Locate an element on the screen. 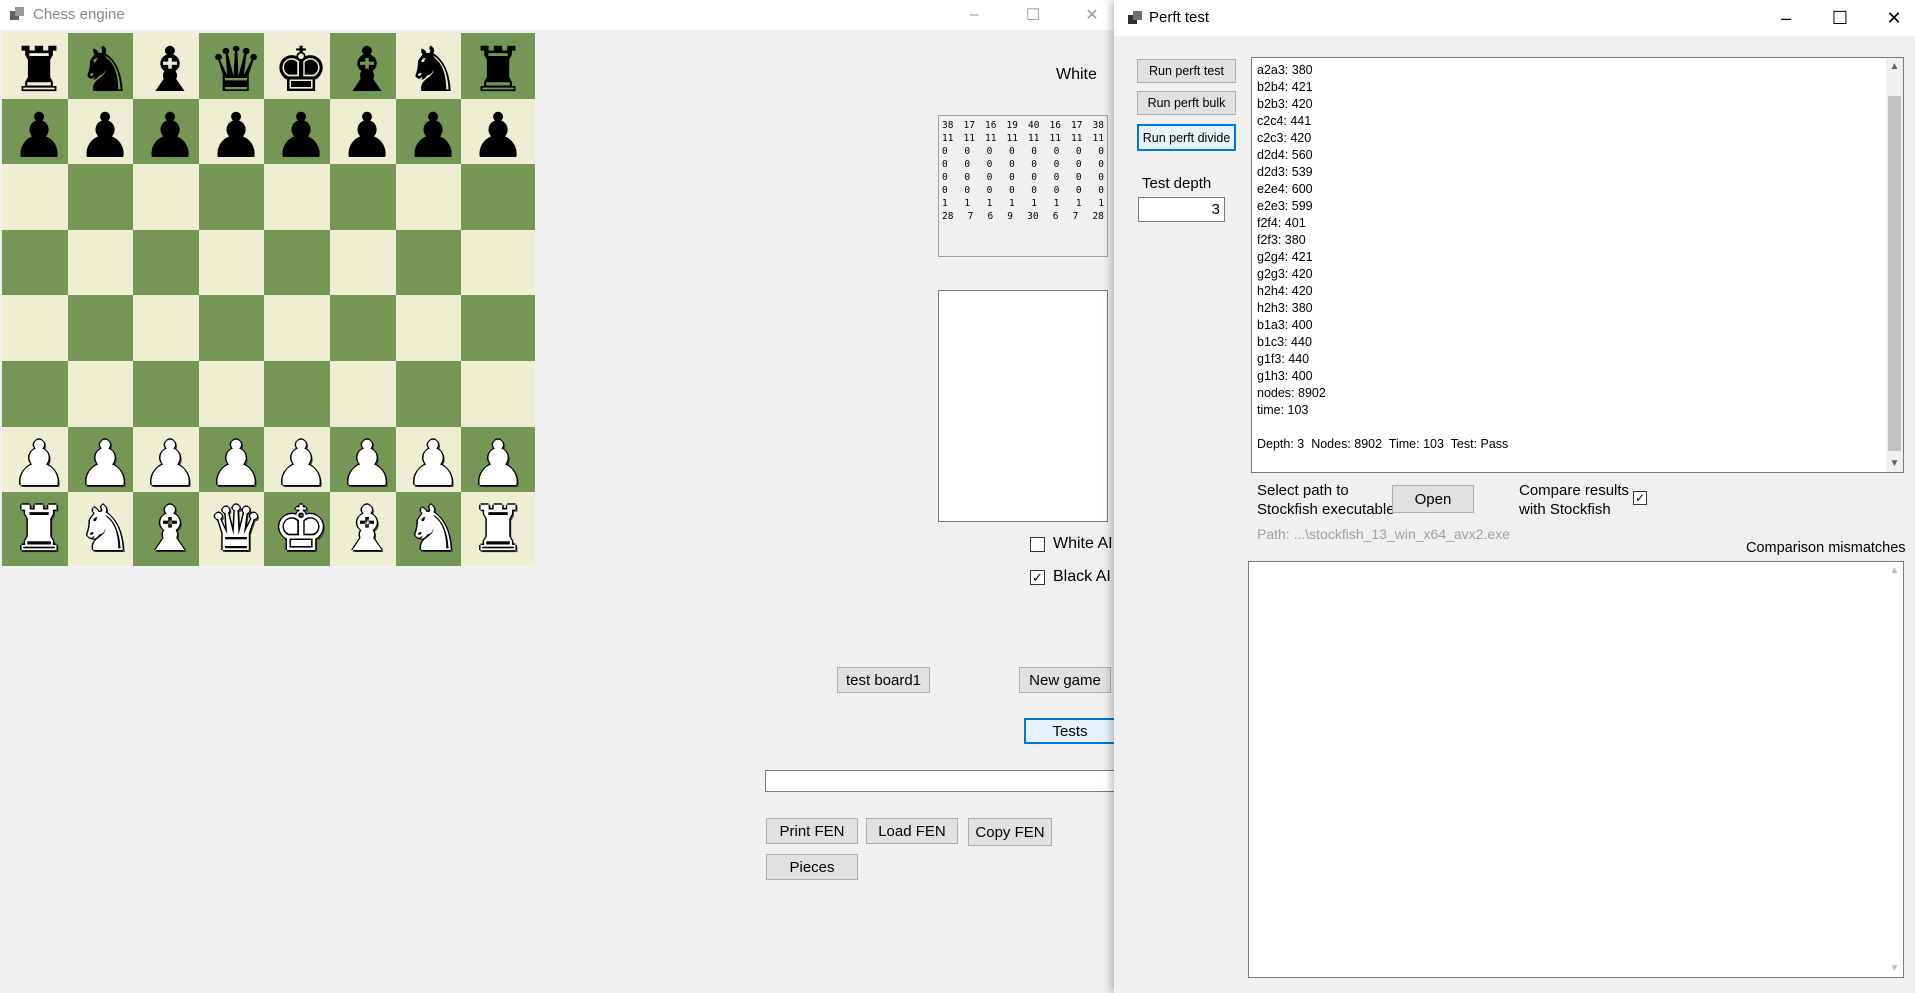 The image size is (1915, 993). output-scrollbar: ▲ ▼ is located at coordinates (1894, 265).